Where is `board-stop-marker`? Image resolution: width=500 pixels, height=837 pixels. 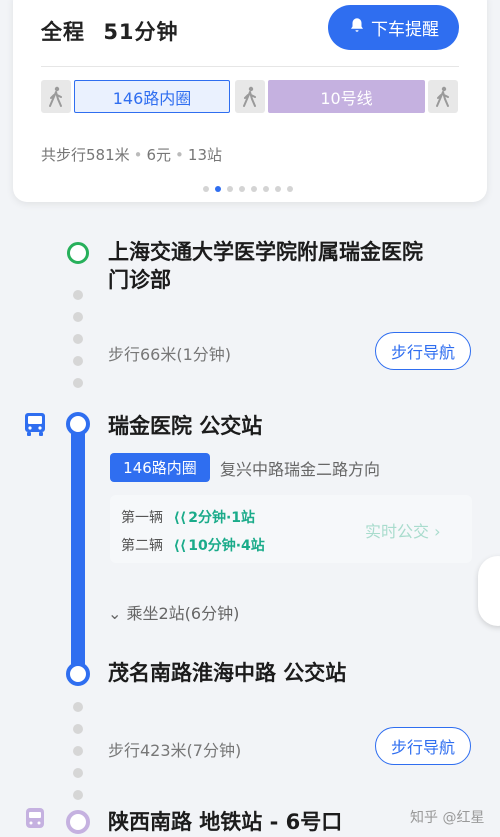 board-stop-marker is located at coordinates (78, 424).